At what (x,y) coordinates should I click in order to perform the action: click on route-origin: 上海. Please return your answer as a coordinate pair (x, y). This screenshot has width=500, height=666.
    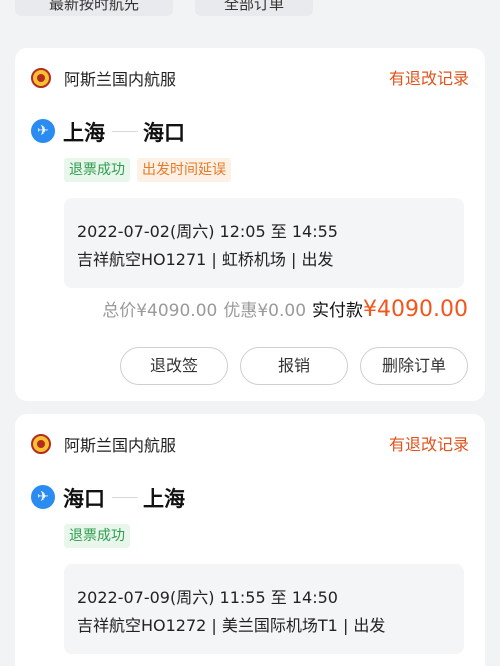
    Looking at the image, I should click on (84, 133).